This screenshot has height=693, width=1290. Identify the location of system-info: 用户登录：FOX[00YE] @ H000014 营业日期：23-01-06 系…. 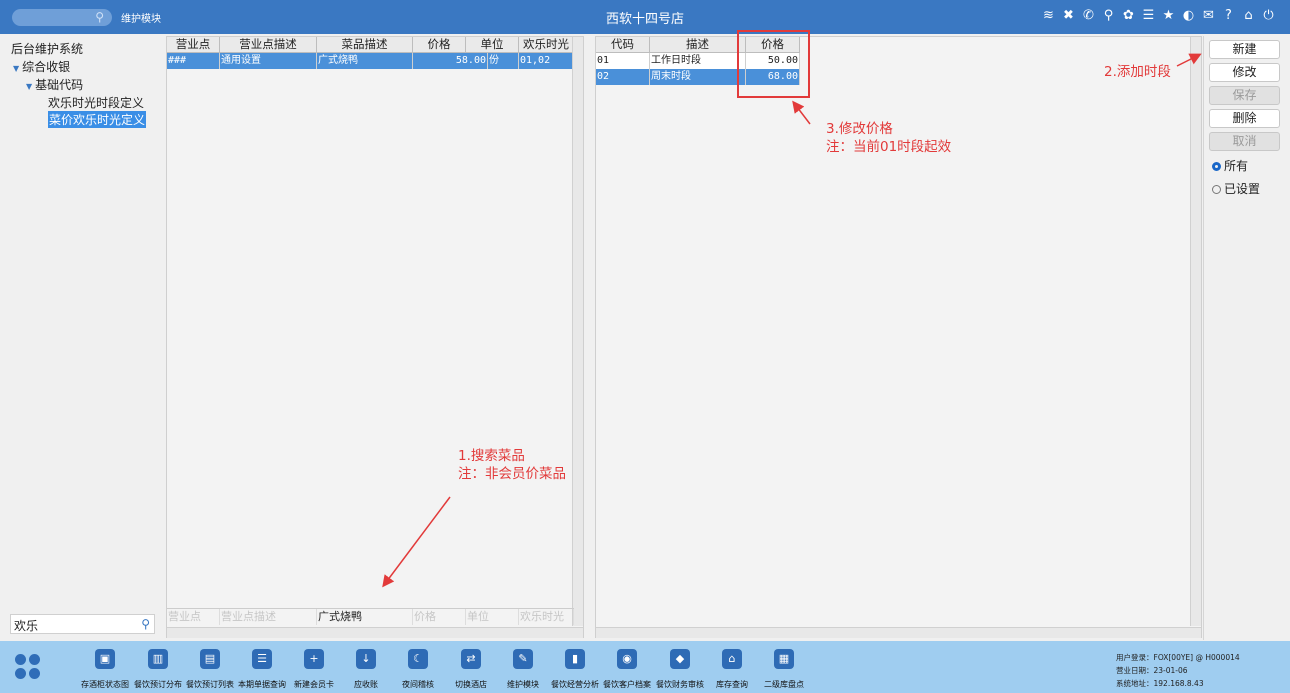
(1178, 670).